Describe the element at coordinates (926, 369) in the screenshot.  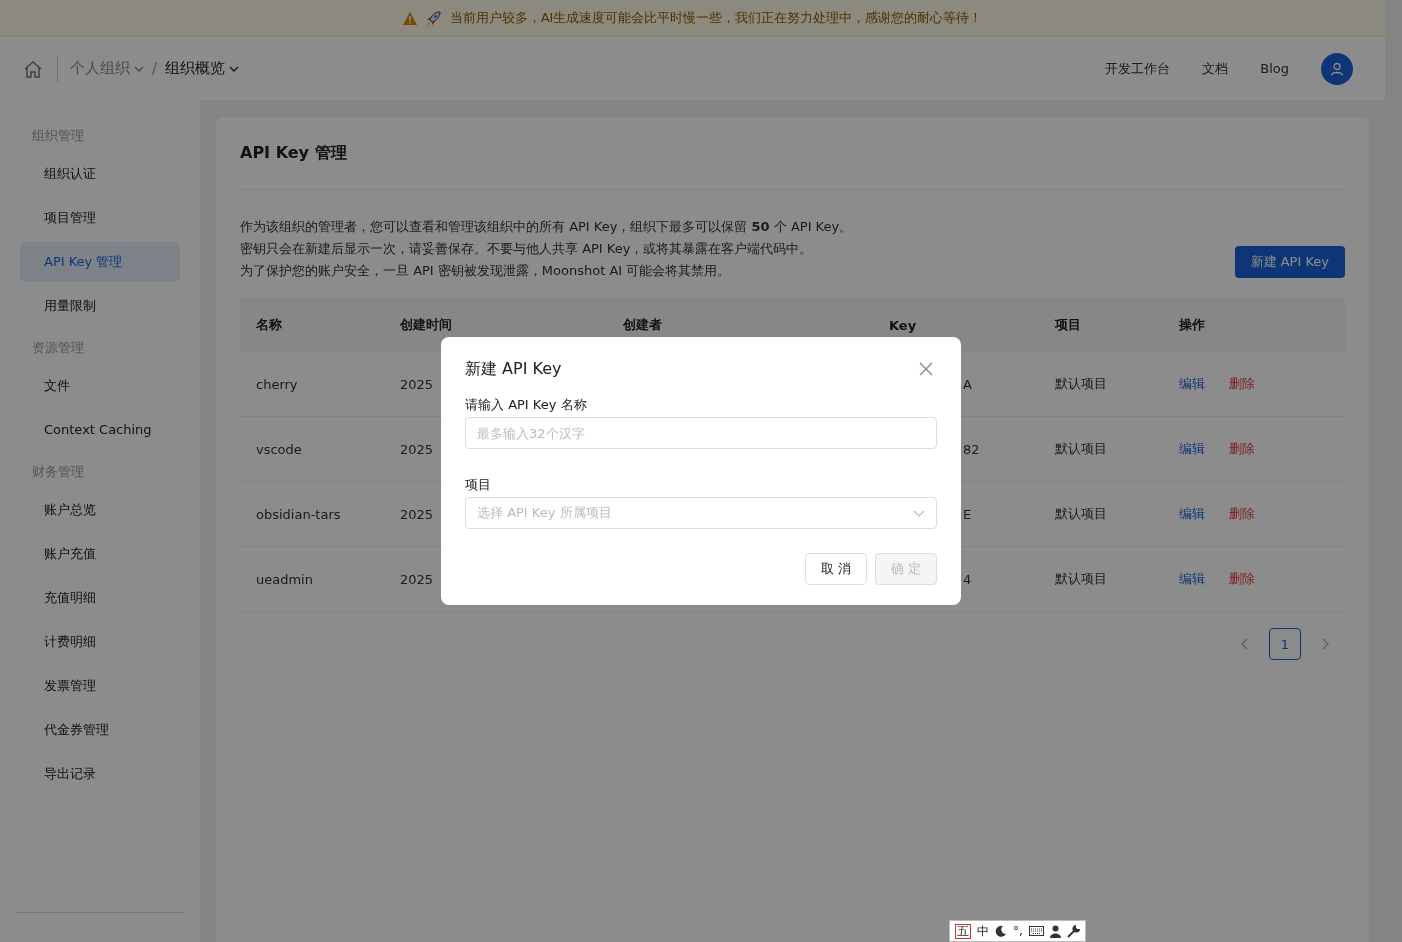
I see `close-icon` at that location.